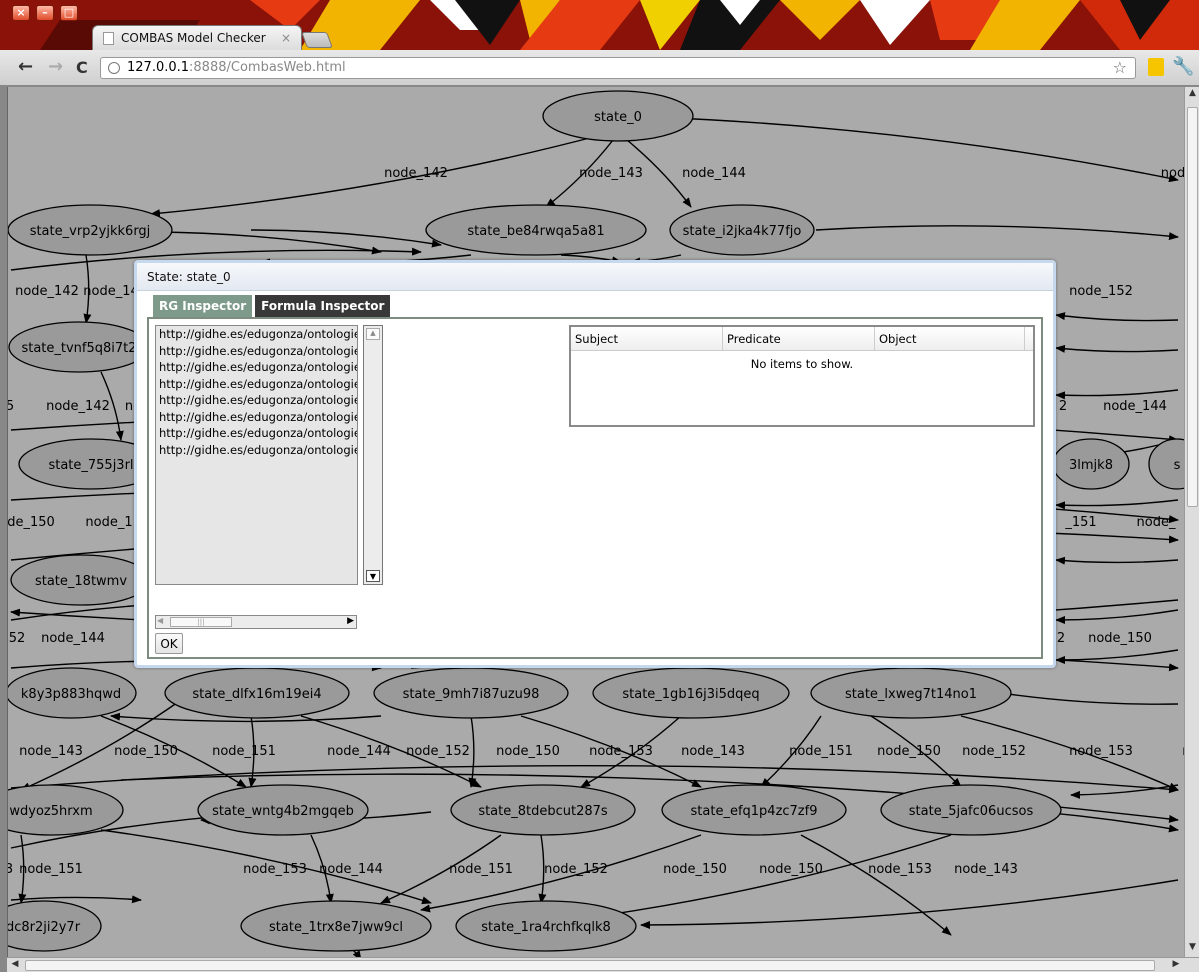 This screenshot has width=1199, height=972. I want to click on page-icon, so click(108, 38).